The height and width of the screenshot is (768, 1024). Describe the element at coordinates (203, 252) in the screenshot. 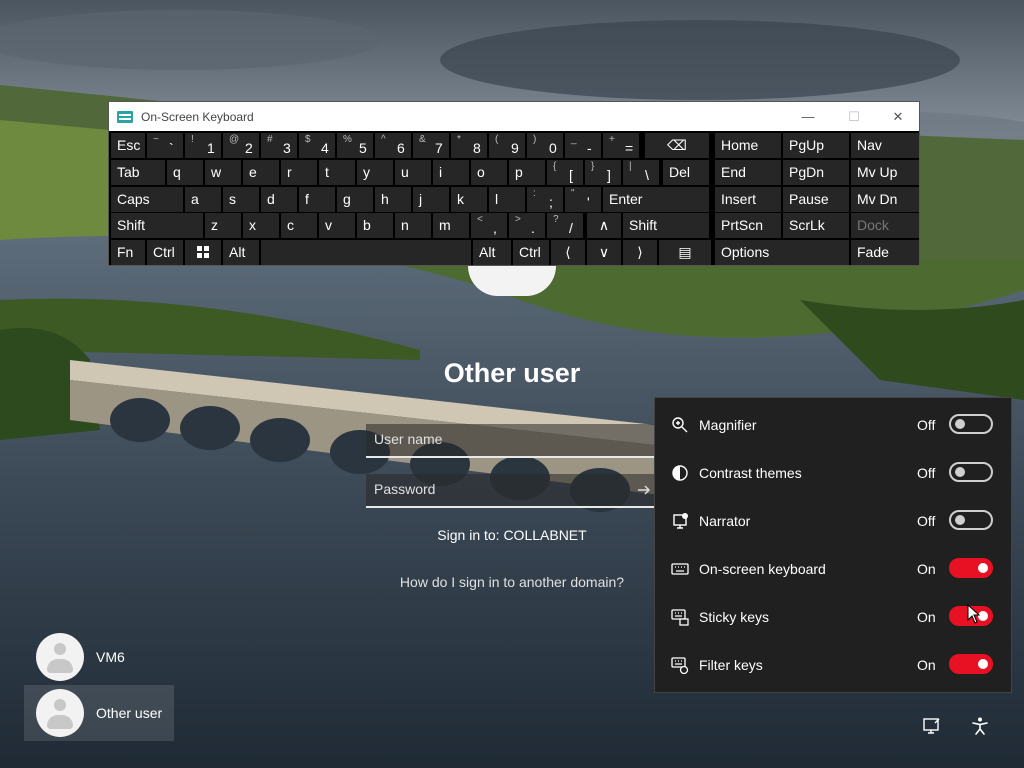

I see `key-windows` at that location.